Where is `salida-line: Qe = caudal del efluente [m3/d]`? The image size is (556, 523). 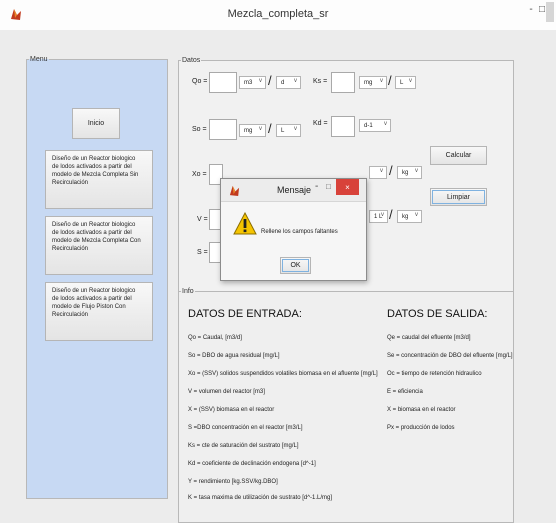
salida-line: Qe = caudal del efluente [m3/d] is located at coordinates (429, 338).